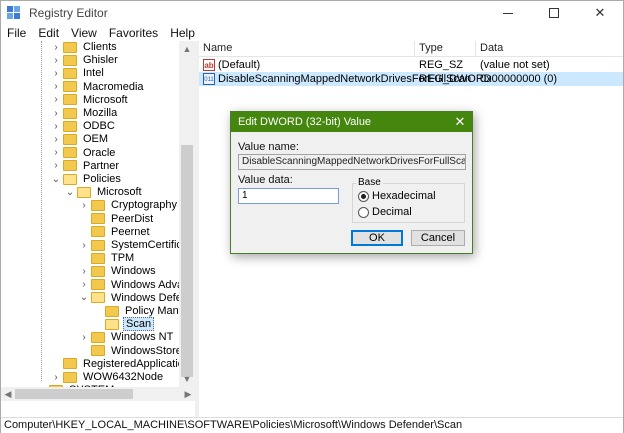  I want to click on tree-item: WindowsStore, so click(131, 351).